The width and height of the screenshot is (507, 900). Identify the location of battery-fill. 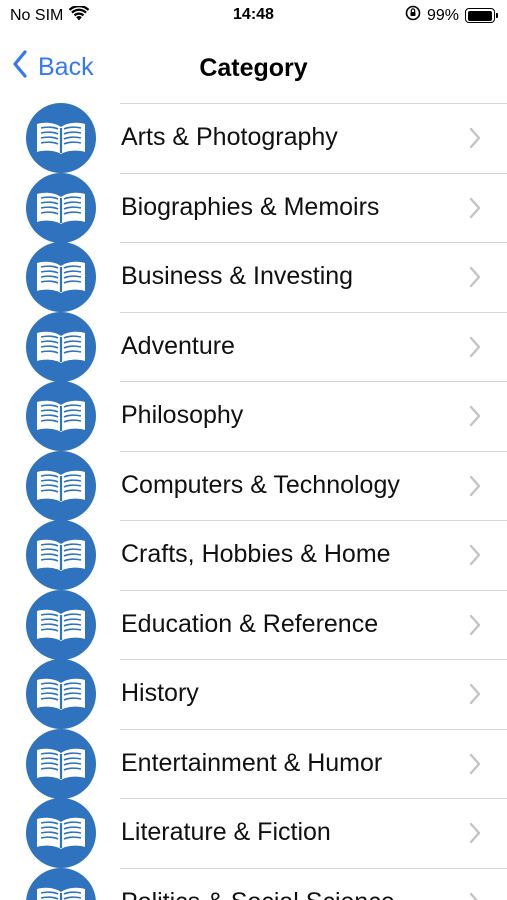
(480, 15).